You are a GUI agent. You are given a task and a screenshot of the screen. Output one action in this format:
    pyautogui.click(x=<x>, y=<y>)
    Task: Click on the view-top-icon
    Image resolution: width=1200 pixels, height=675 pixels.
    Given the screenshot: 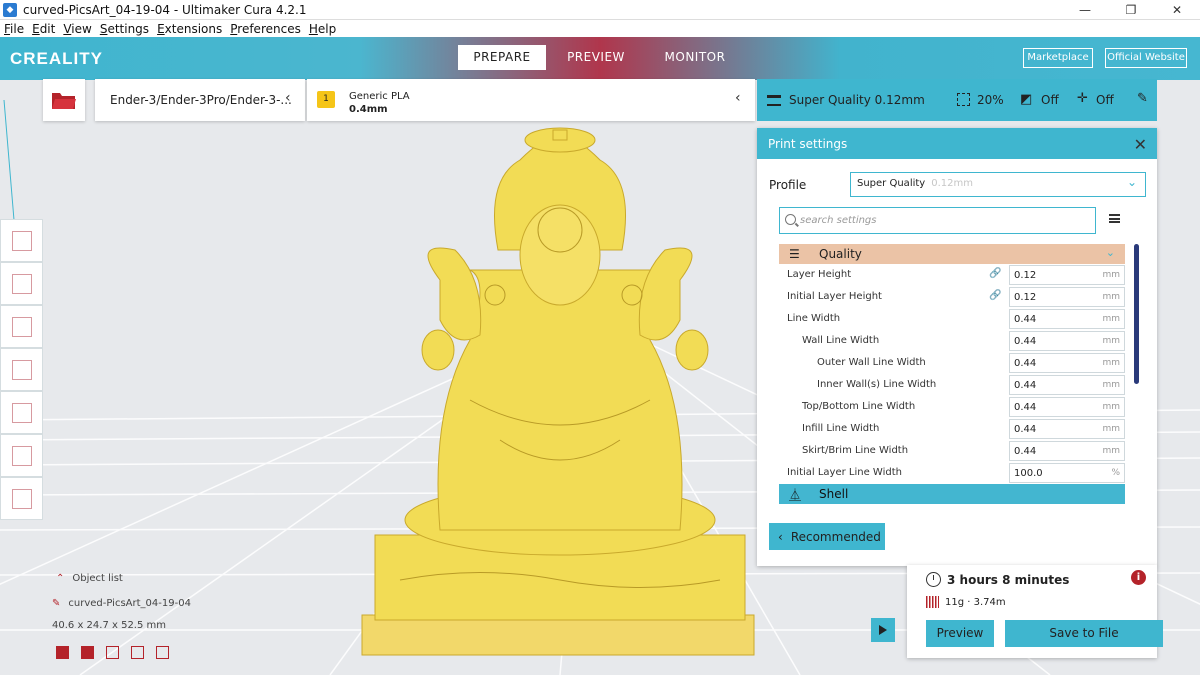 What is the action you would take?
    pyautogui.click(x=112, y=652)
    